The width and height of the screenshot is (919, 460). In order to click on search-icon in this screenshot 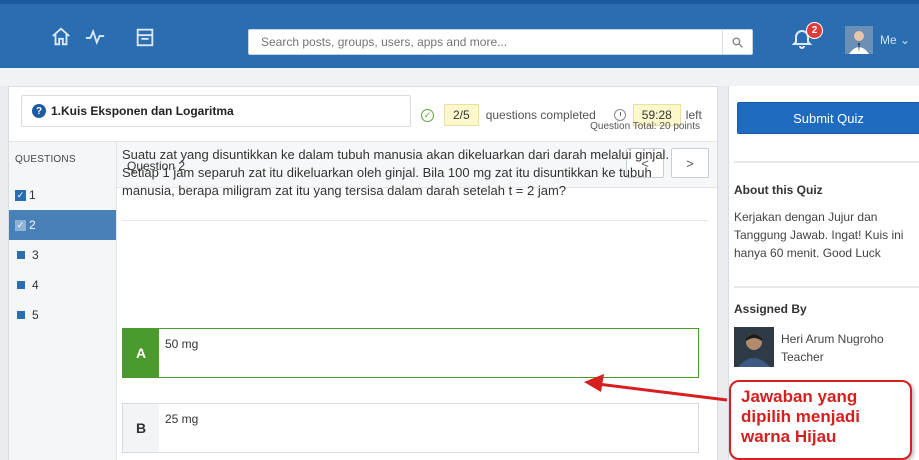, I will do `click(737, 42)`.